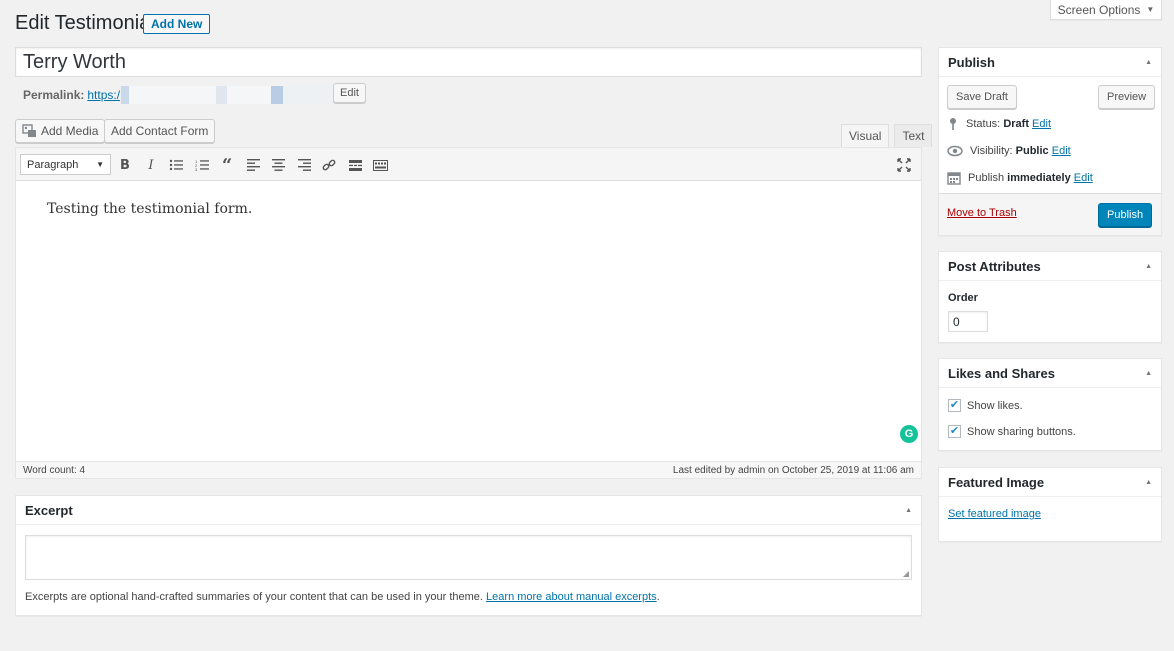 This screenshot has width=1174, height=651. I want to click on editor-toolbar: Paragraph ▼ B I 123 “, so click(468, 164).